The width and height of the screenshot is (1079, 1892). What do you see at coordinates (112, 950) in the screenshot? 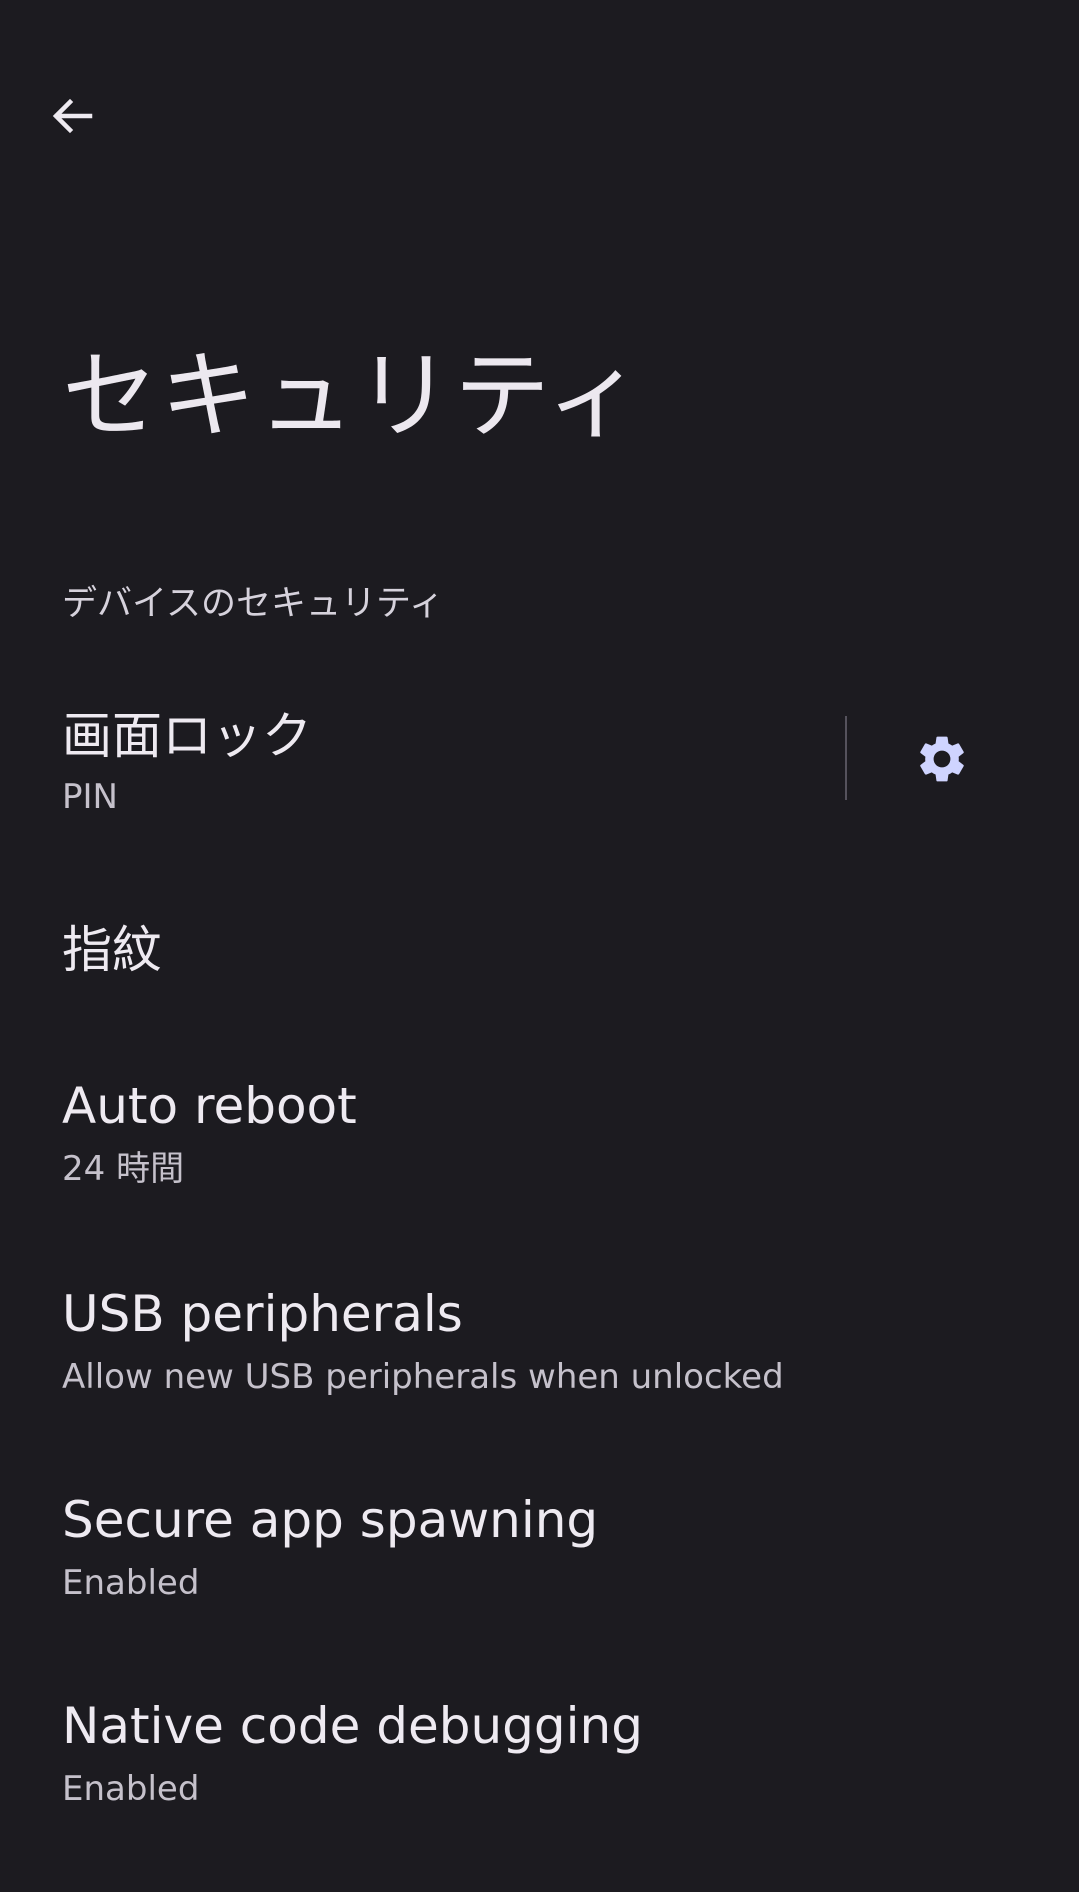
I see `pref-title: 指紋` at bounding box center [112, 950].